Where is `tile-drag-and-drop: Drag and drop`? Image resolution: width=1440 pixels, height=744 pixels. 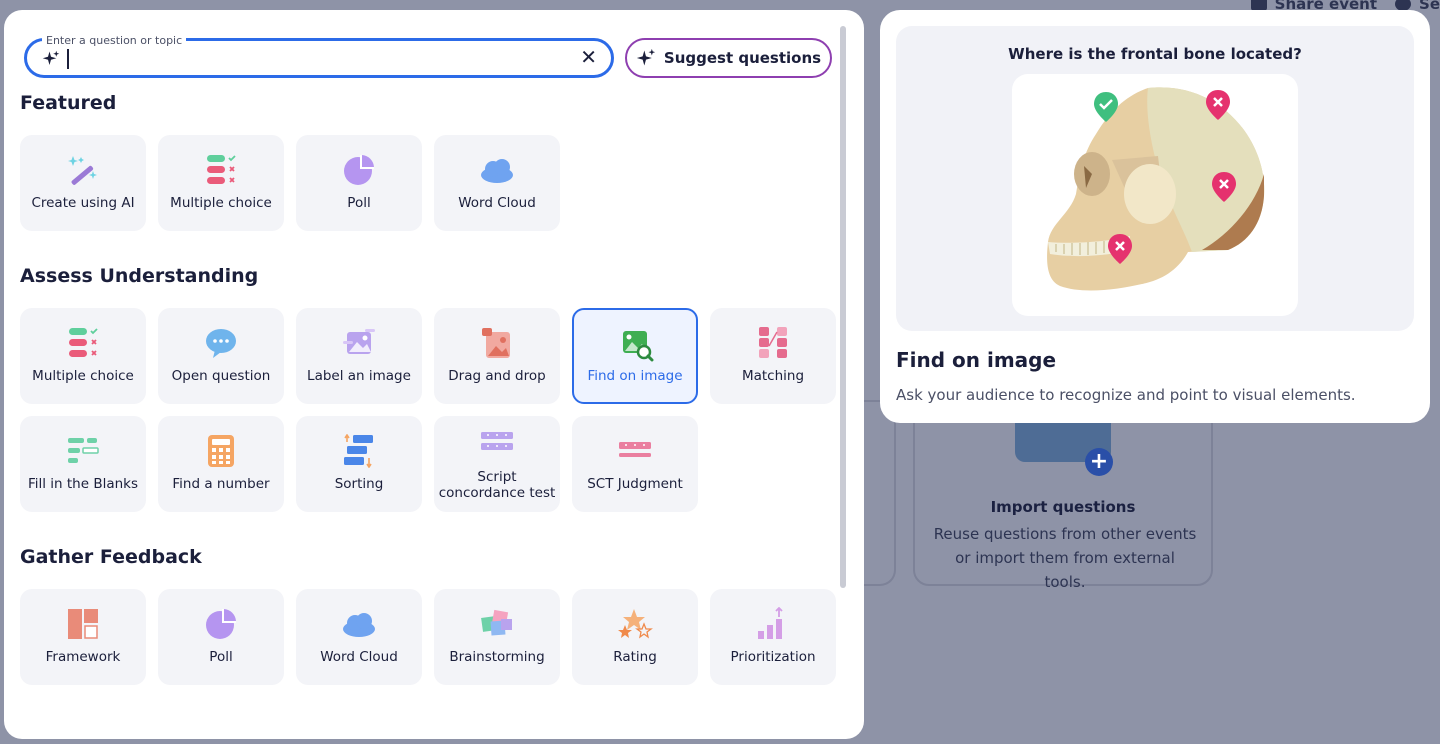
tile-drag-and-drop: Drag and drop is located at coordinates (497, 356).